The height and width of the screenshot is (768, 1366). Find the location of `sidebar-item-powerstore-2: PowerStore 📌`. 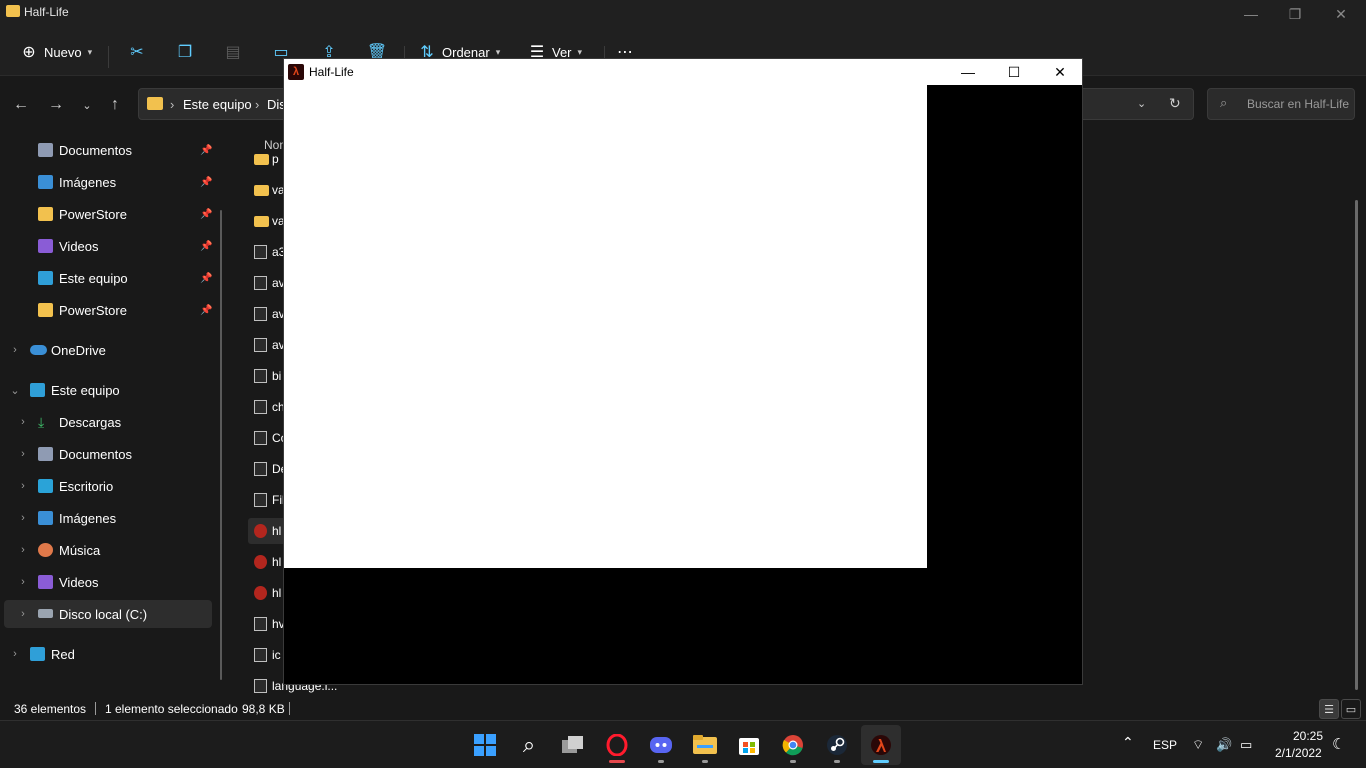

sidebar-item-powerstore-2: PowerStore 📌 is located at coordinates (108, 310).